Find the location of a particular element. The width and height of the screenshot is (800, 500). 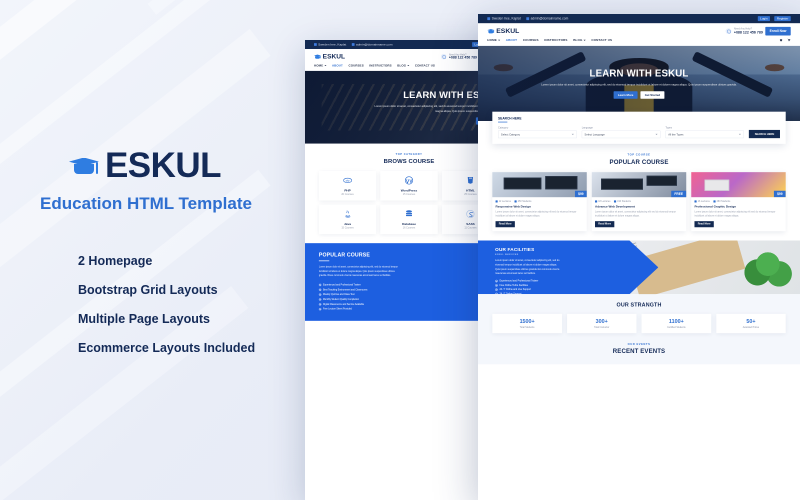

category-card: Database 16 Courses is located at coordinates (409, 219).